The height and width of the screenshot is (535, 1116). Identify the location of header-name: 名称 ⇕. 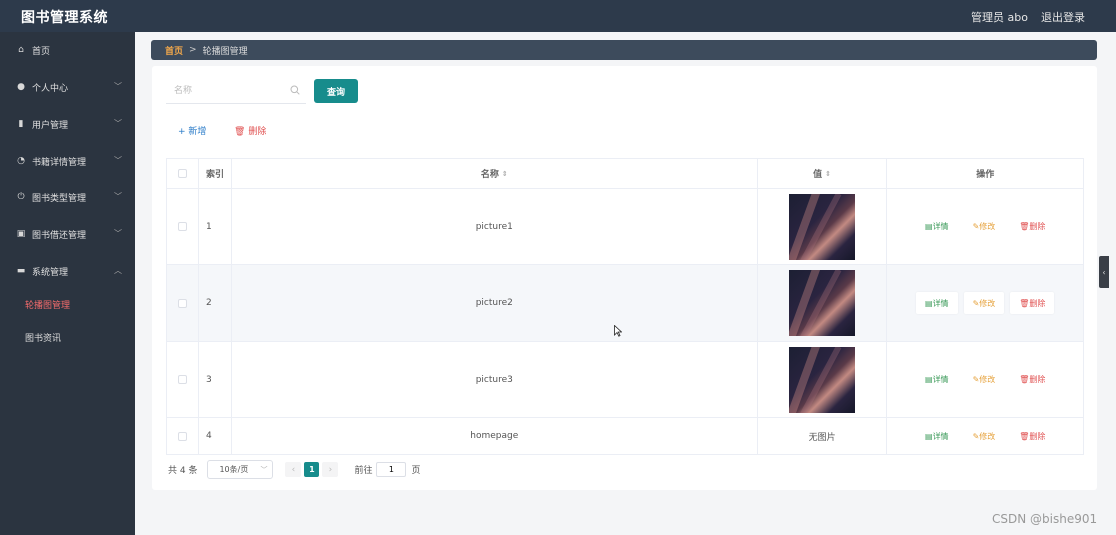
(495, 173).